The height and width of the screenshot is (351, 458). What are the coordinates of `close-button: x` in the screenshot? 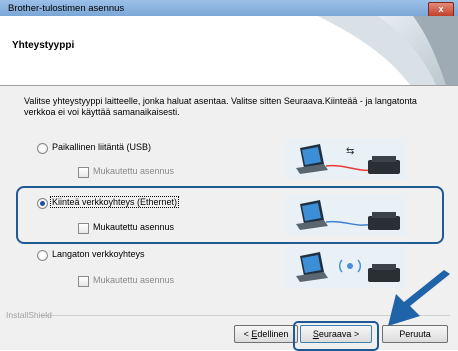 It's located at (441, 9).